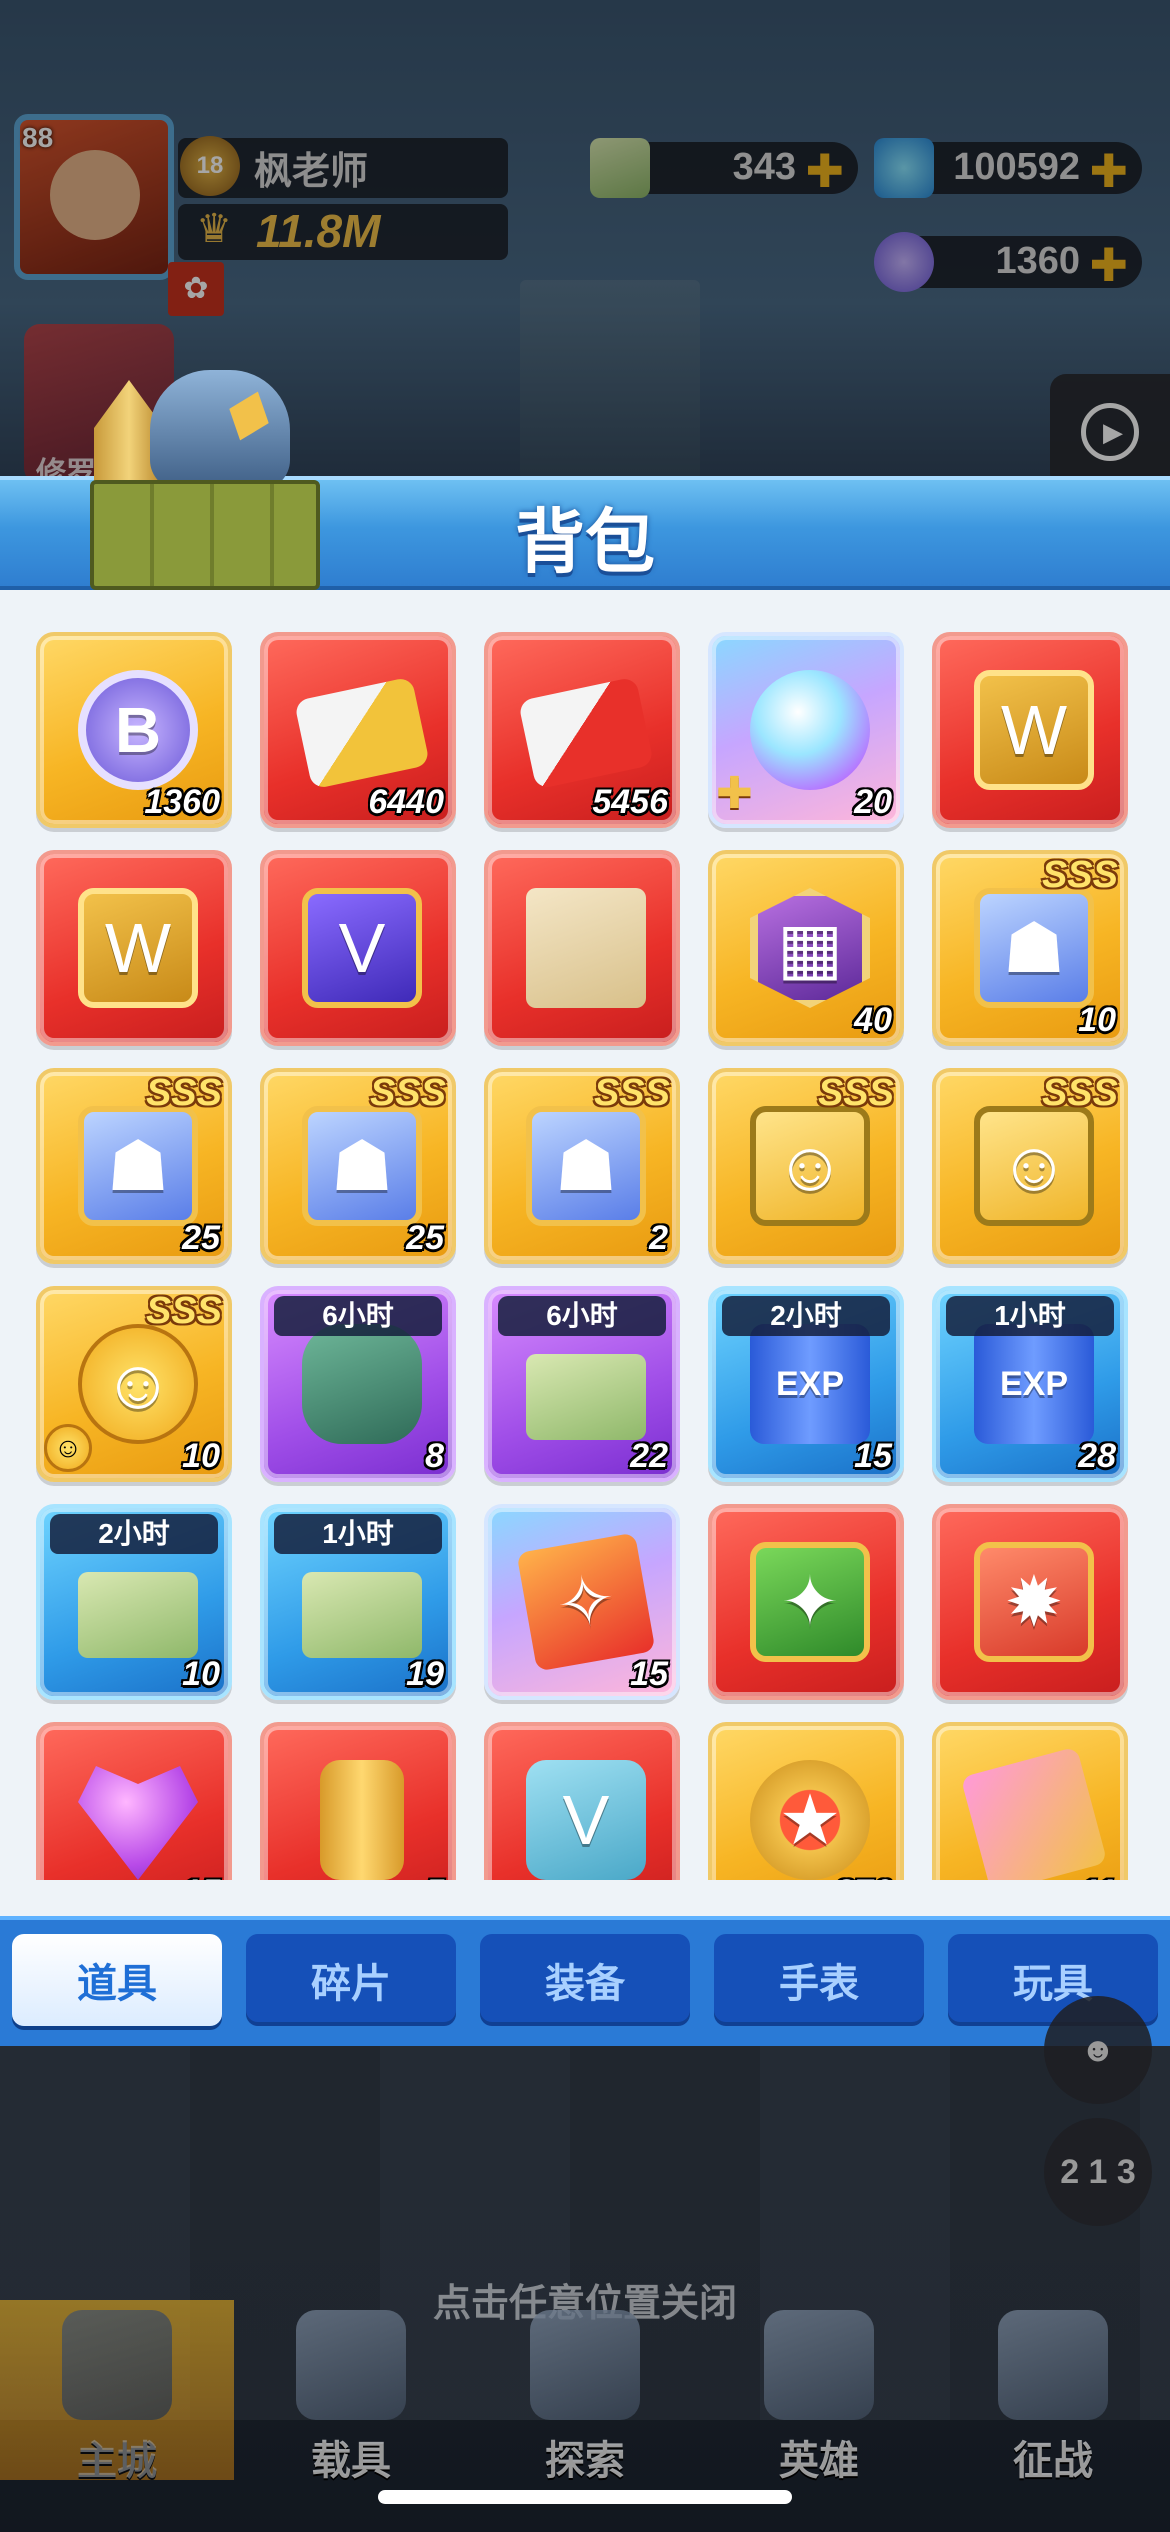 This screenshot has height=2532, width=1170. Describe the element at coordinates (351, 2461) in the screenshot. I see `nav-label: 载具` at that location.